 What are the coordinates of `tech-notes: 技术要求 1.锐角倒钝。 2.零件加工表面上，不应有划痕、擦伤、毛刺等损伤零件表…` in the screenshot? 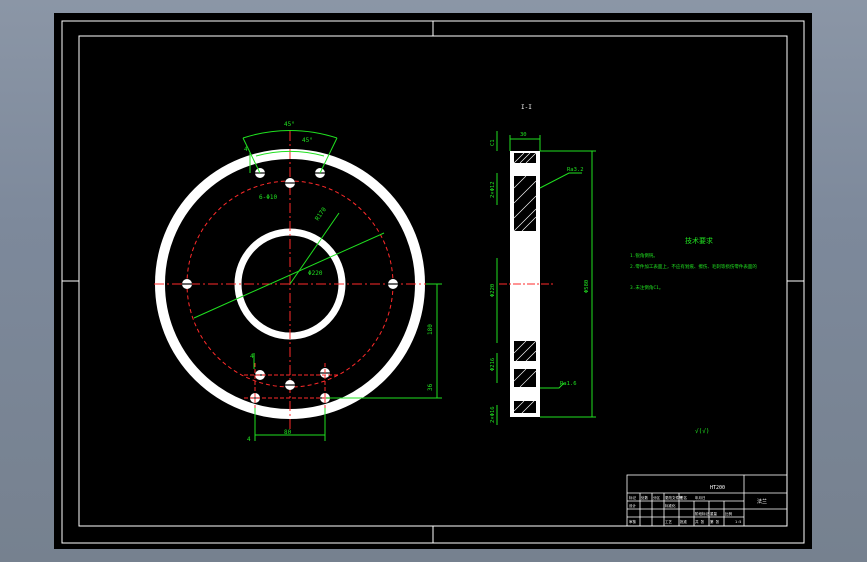 It's located at (693, 335).